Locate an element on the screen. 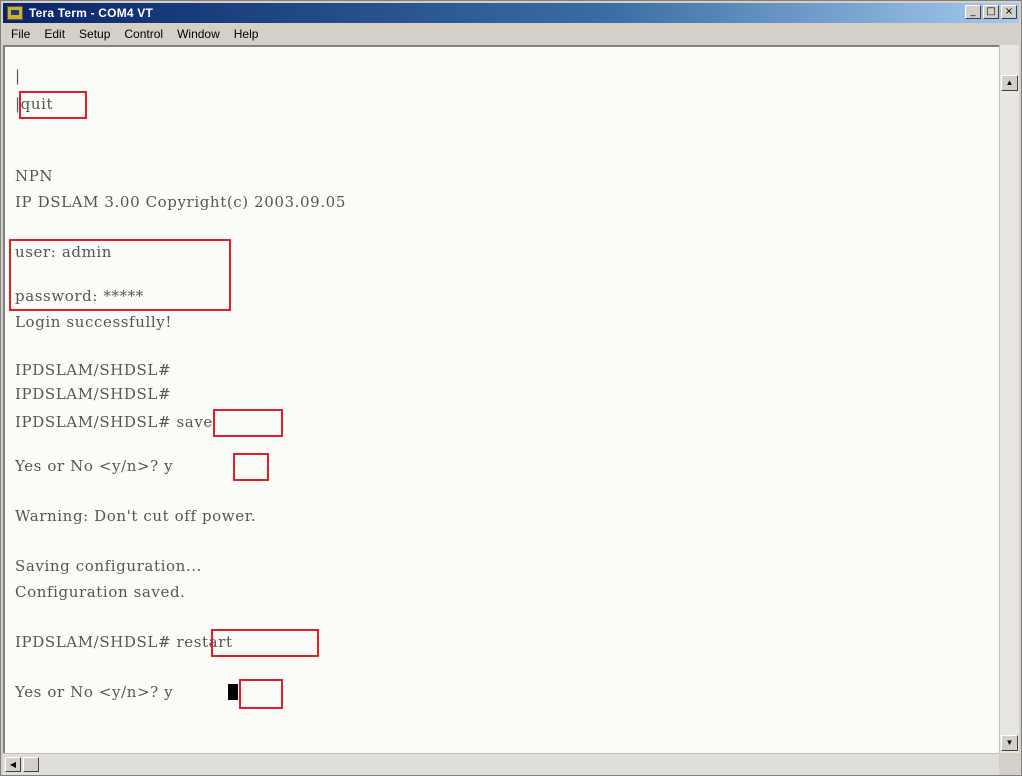  menu-setup: Setup is located at coordinates (94, 34).